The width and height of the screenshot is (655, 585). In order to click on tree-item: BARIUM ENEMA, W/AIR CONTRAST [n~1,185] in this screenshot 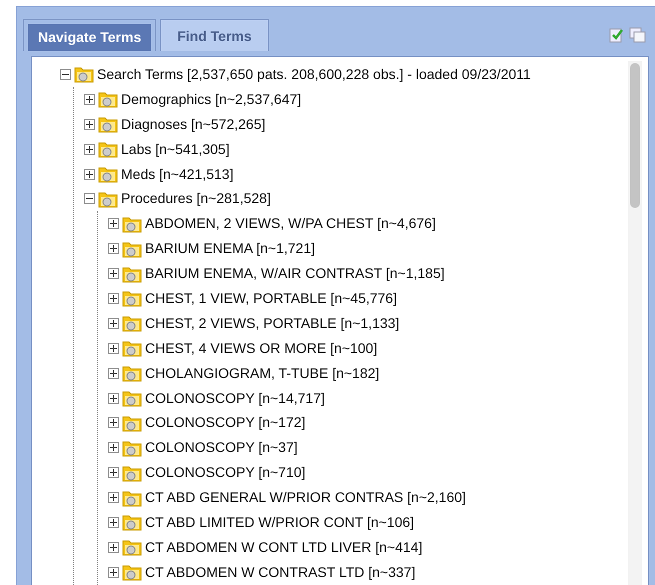, I will do `click(295, 273)`.